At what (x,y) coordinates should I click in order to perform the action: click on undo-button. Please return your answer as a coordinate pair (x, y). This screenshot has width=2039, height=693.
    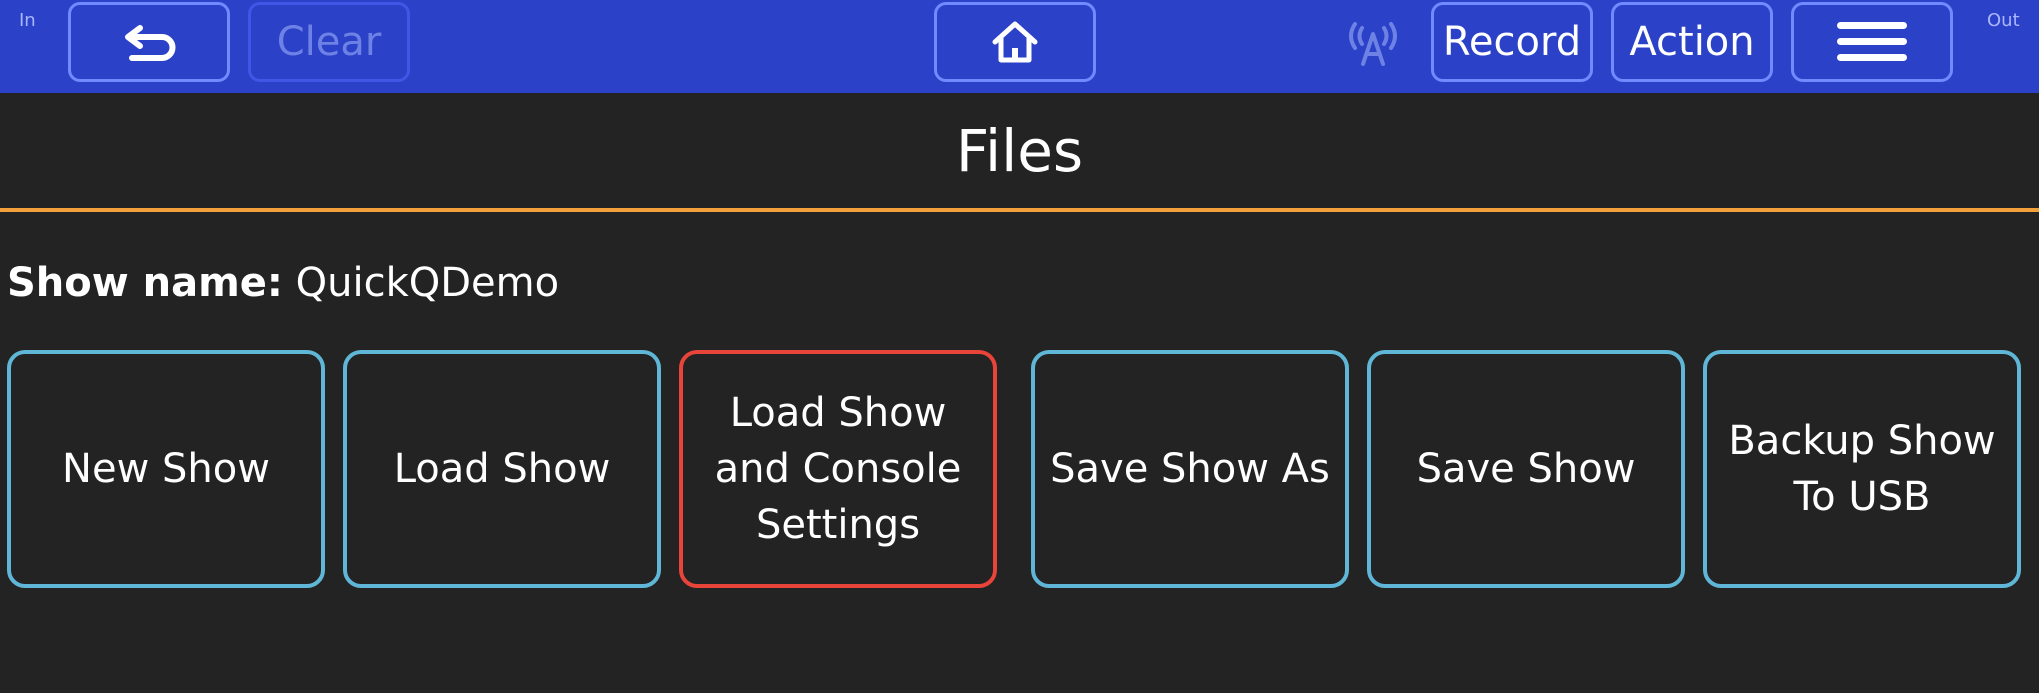
    Looking at the image, I should click on (149, 42).